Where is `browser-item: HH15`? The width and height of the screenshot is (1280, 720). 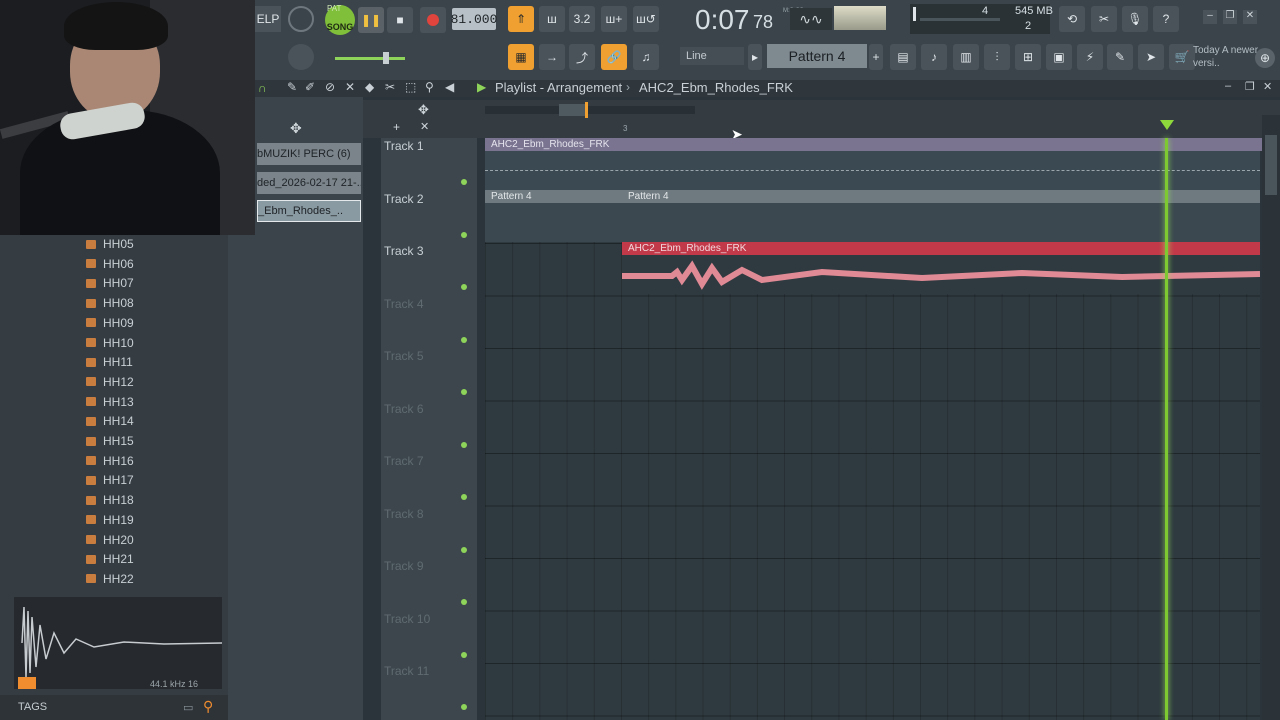 browser-item: HH15 is located at coordinates (110, 441).